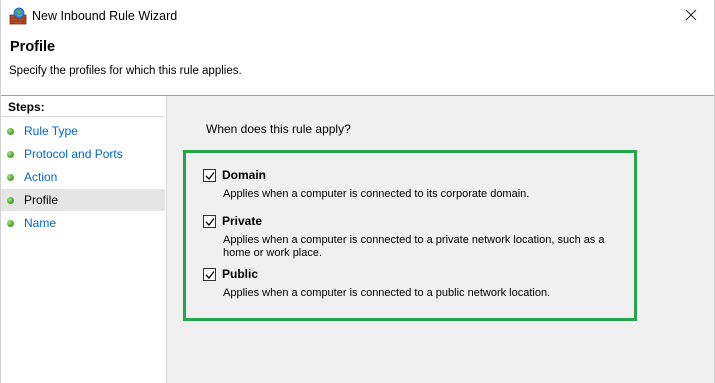 The width and height of the screenshot is (715, 383). What do you see at coordinates (278, 129) in the screenshot?
I see `profile-question: When does this rule apply?` at bounding box center [278, 129].